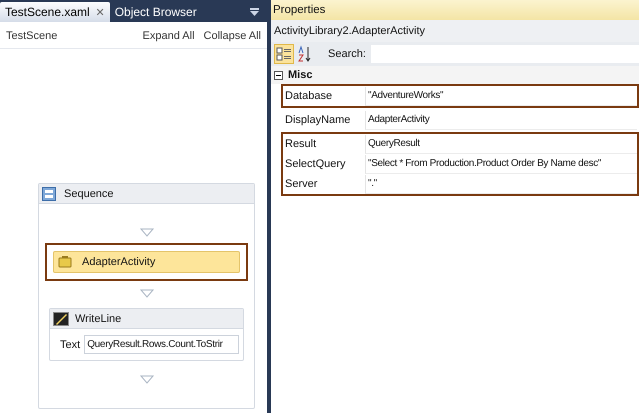 The image size is (639, 413). I want to click on category-label: Misc, so click(300, 75).